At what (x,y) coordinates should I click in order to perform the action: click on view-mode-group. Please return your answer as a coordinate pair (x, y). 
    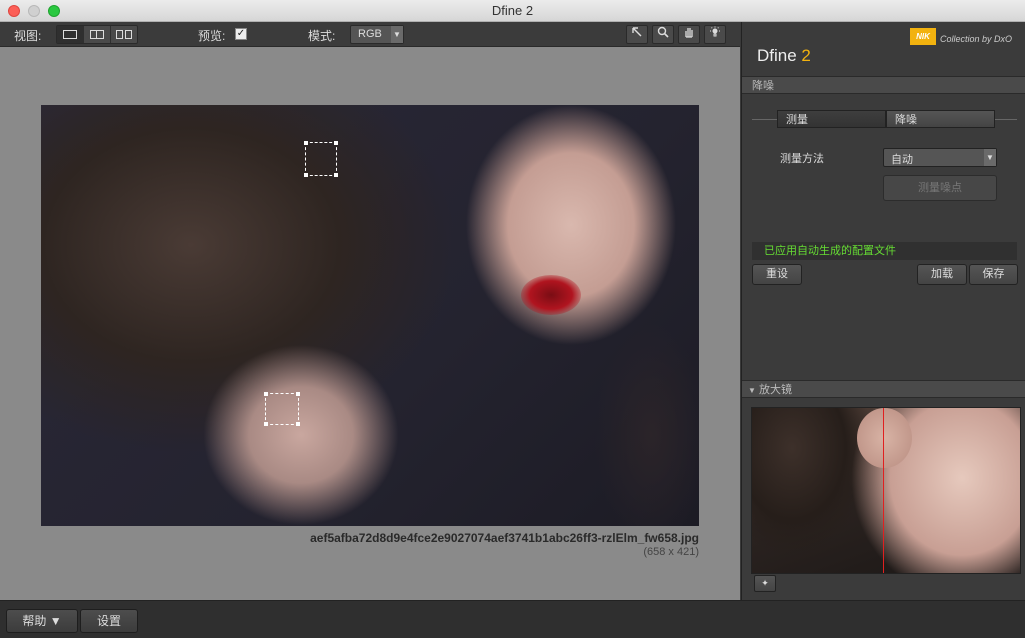
    Looking at the image, I should click on (97, 34).